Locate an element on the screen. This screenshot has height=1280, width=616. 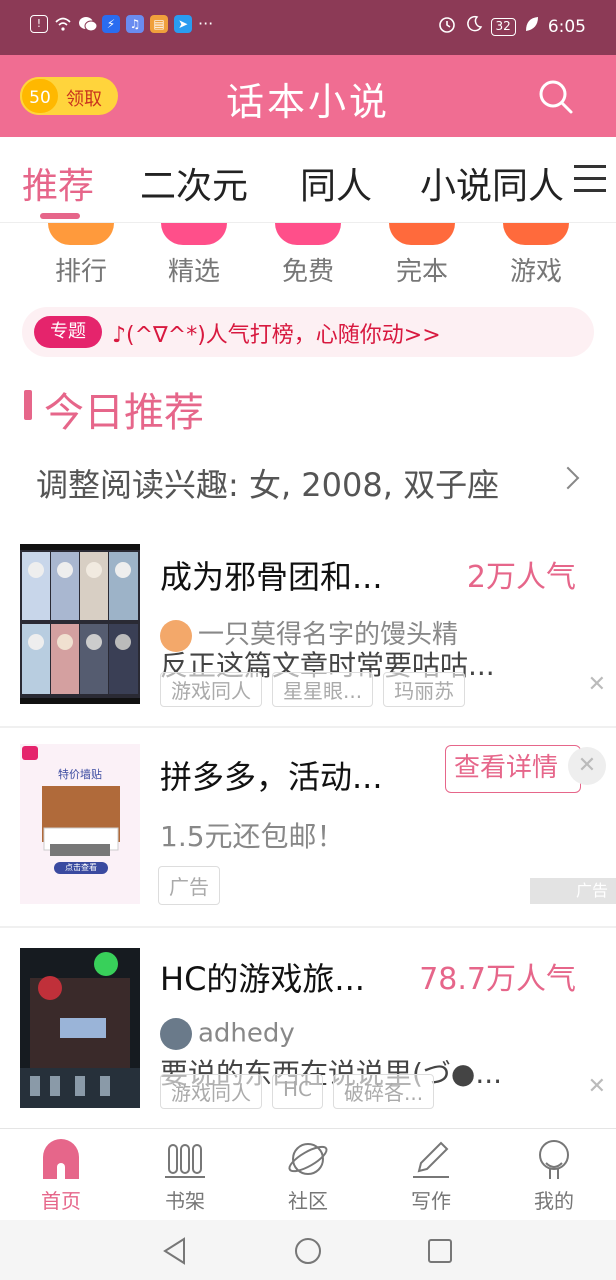
category-label: 免费 is located at coordinates (307, 272).